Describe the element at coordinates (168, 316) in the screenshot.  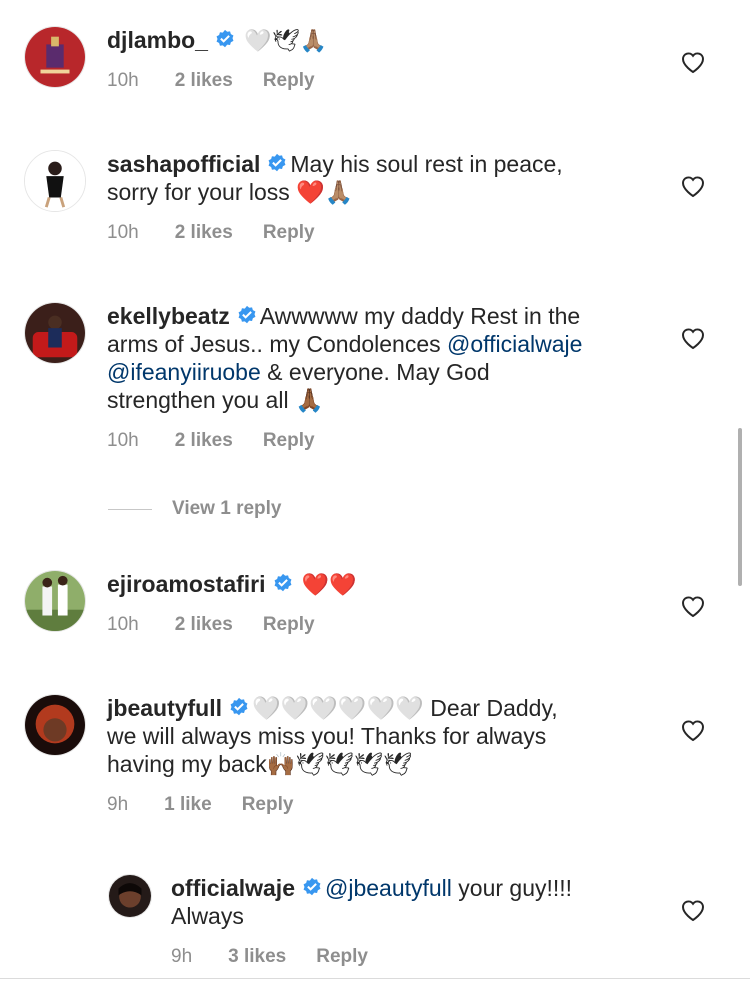
I see `comment-username: ekellybeatz` at that location.